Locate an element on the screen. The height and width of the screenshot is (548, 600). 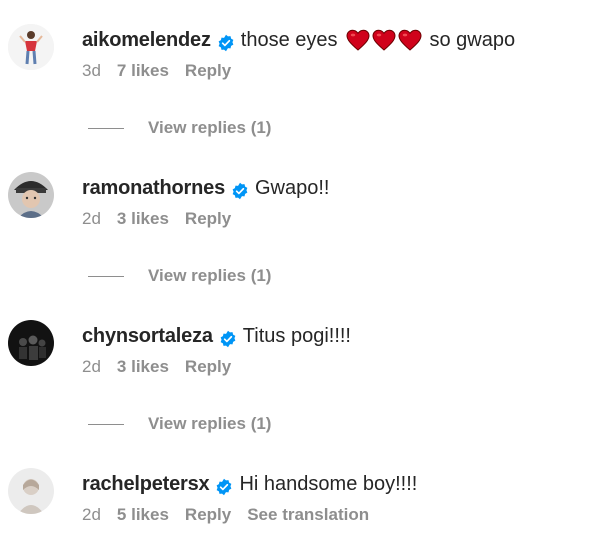
comment-meta: 2d 5 likes Reply See translation is located at coordinates (225, 515).